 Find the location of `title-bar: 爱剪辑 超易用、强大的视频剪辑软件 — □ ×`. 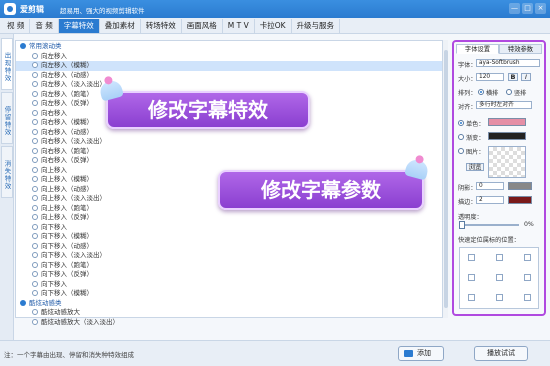

title-bar: 爱剪辑 超易用、强大的视频剪辑软件 — □ × is located at coordinates (275, 9).